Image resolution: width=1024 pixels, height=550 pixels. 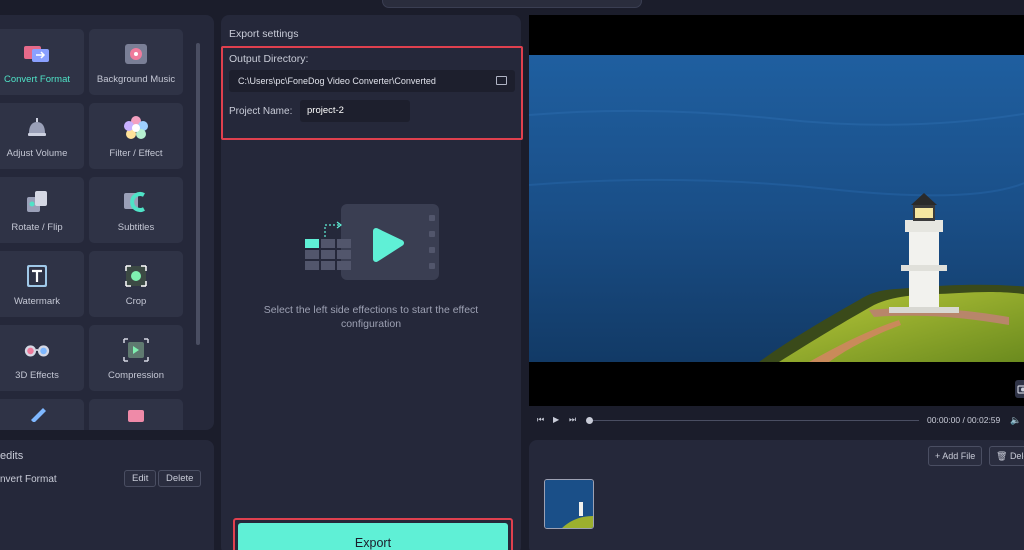 I want to click on tool-subtitles: Subtitles, so click(x=136, y=210).